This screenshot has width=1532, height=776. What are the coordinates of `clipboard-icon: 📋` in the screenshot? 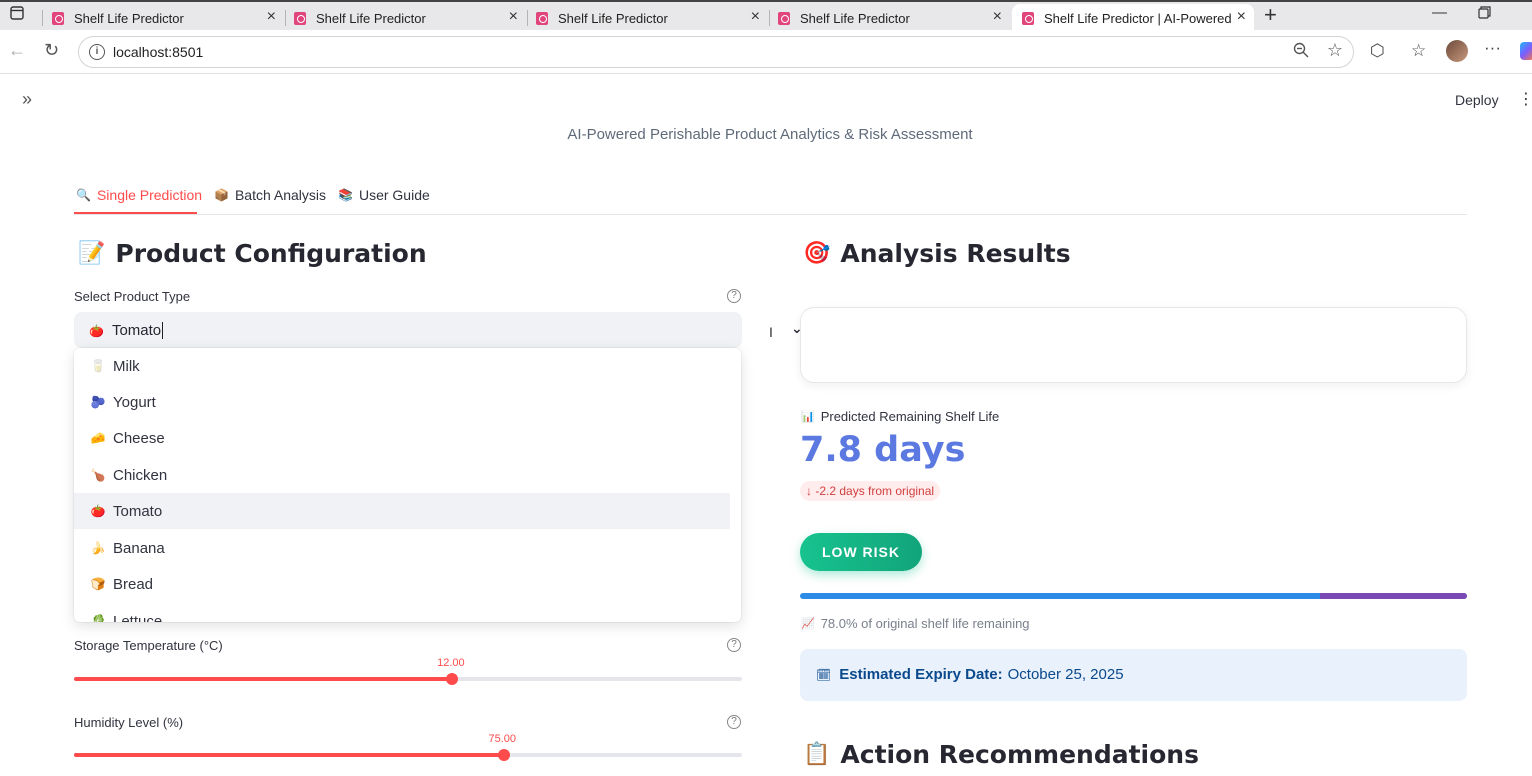 It's located at (817, 754).